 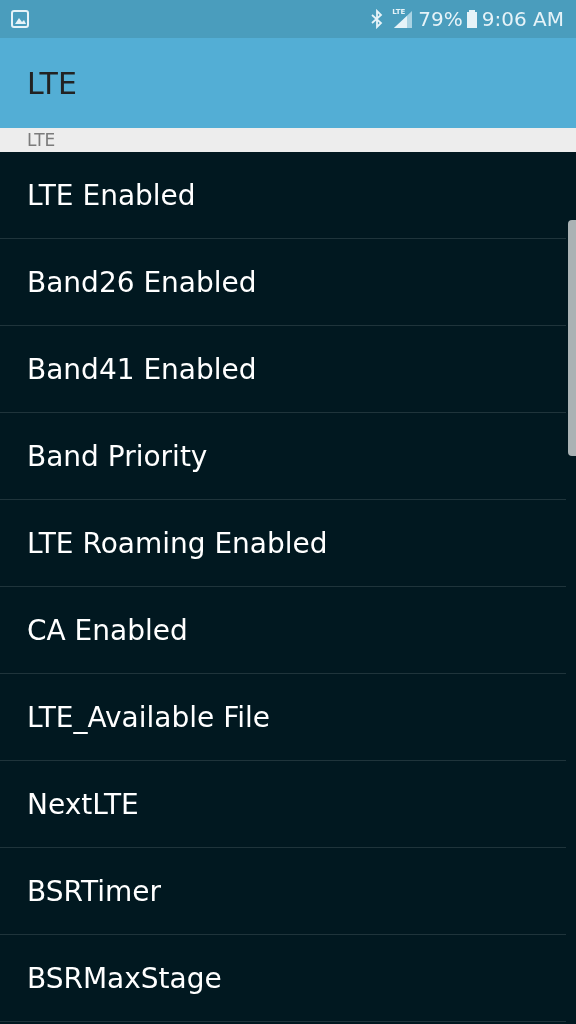 I want to click on battery-icon, so click(x=471, y=19).